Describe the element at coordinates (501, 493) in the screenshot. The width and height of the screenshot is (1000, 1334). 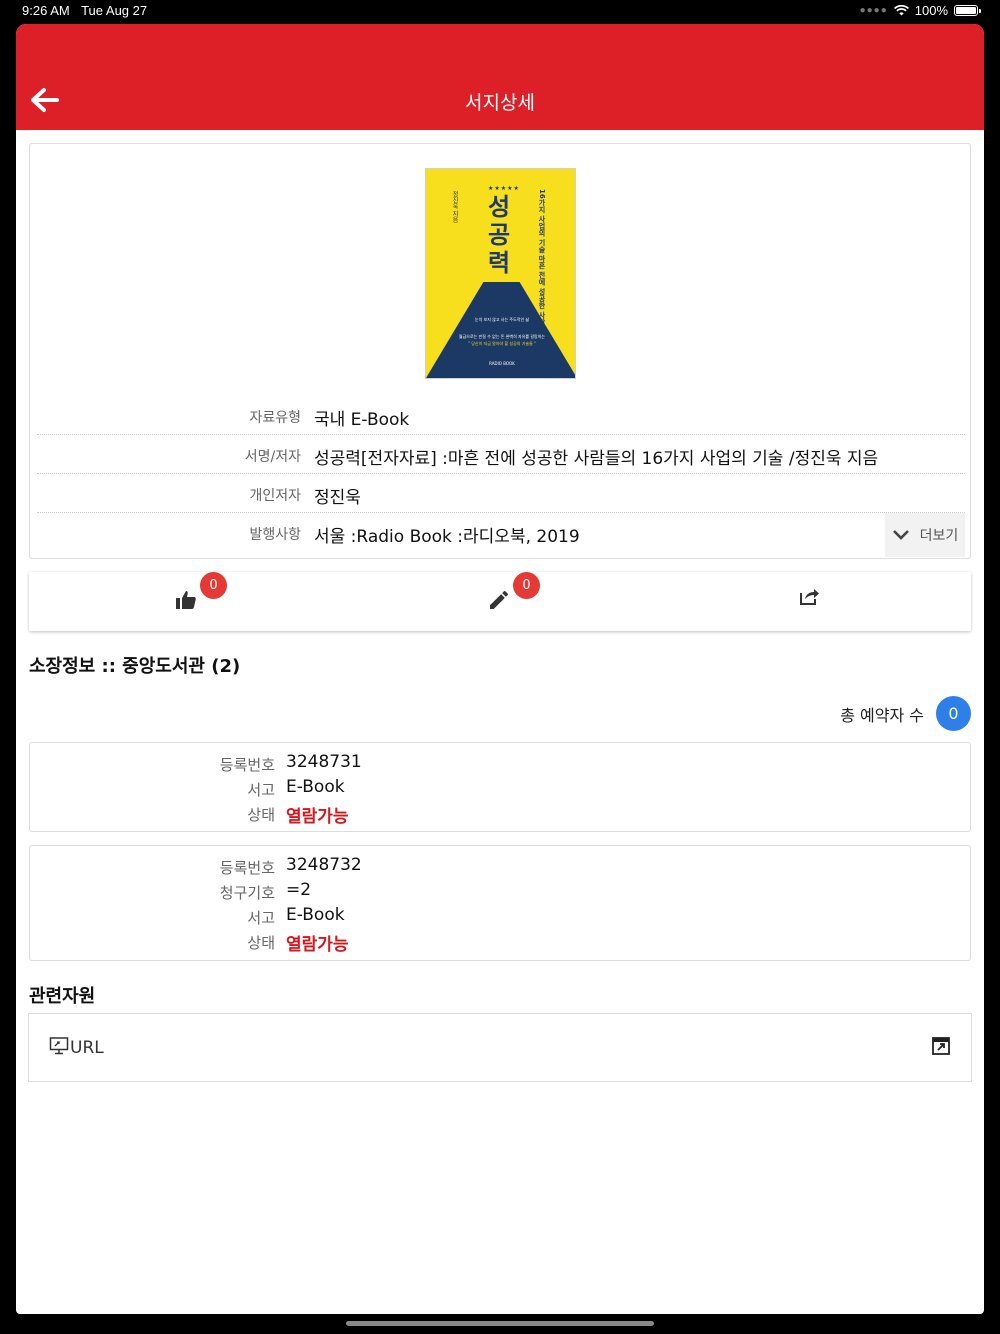
I see `info-row-personal-author: 개인저자 정진욱` at that location.